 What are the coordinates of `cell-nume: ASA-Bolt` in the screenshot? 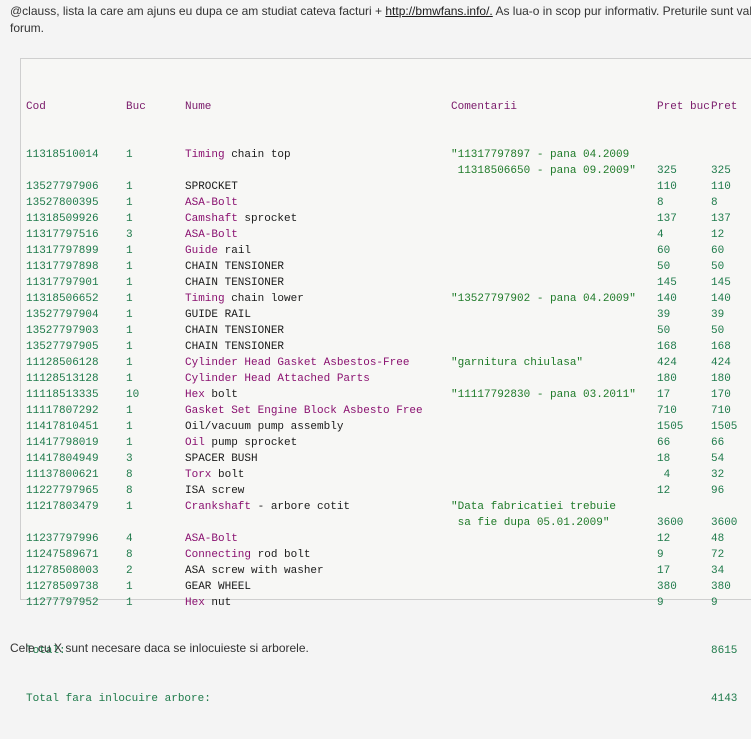 It's located at (211, 235).